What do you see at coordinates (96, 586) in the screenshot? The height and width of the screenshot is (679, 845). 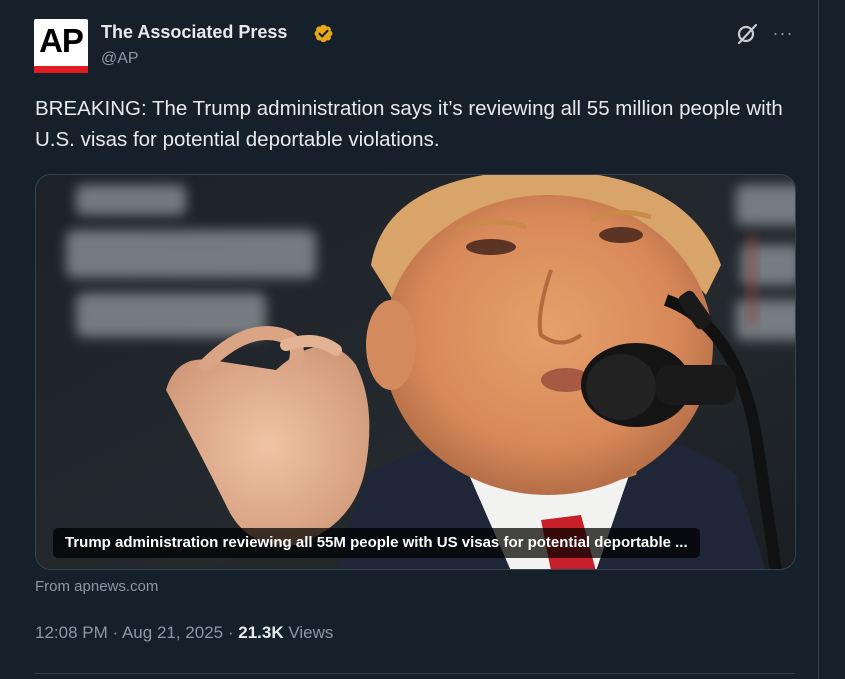 I see `link-source: From apnews.com` at bounding box center [96, 586].